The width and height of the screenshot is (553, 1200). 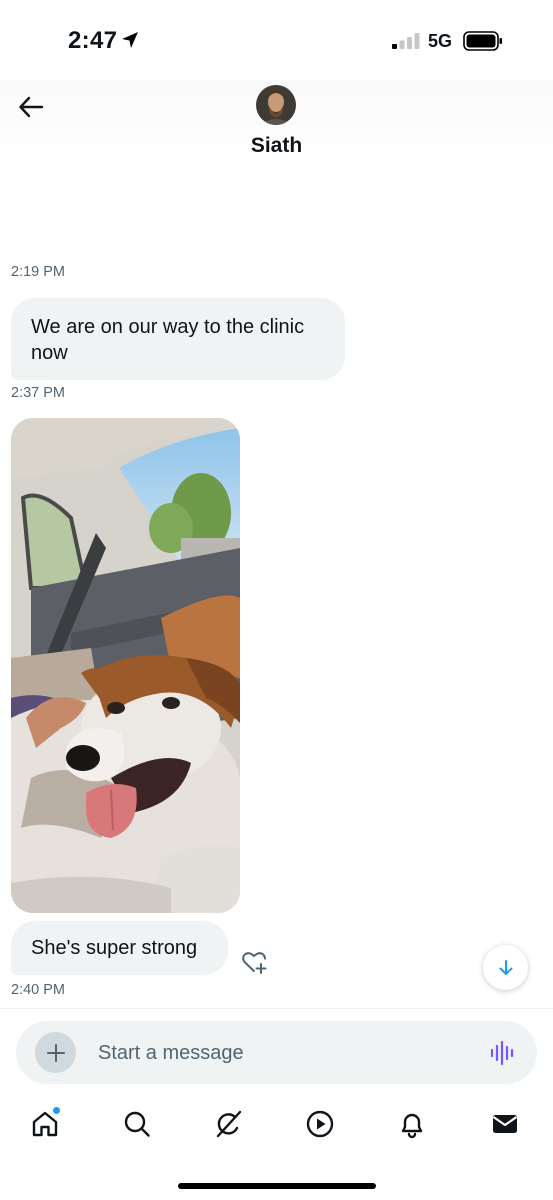 I want to click on message-composer, so click(x=276, y=1052).